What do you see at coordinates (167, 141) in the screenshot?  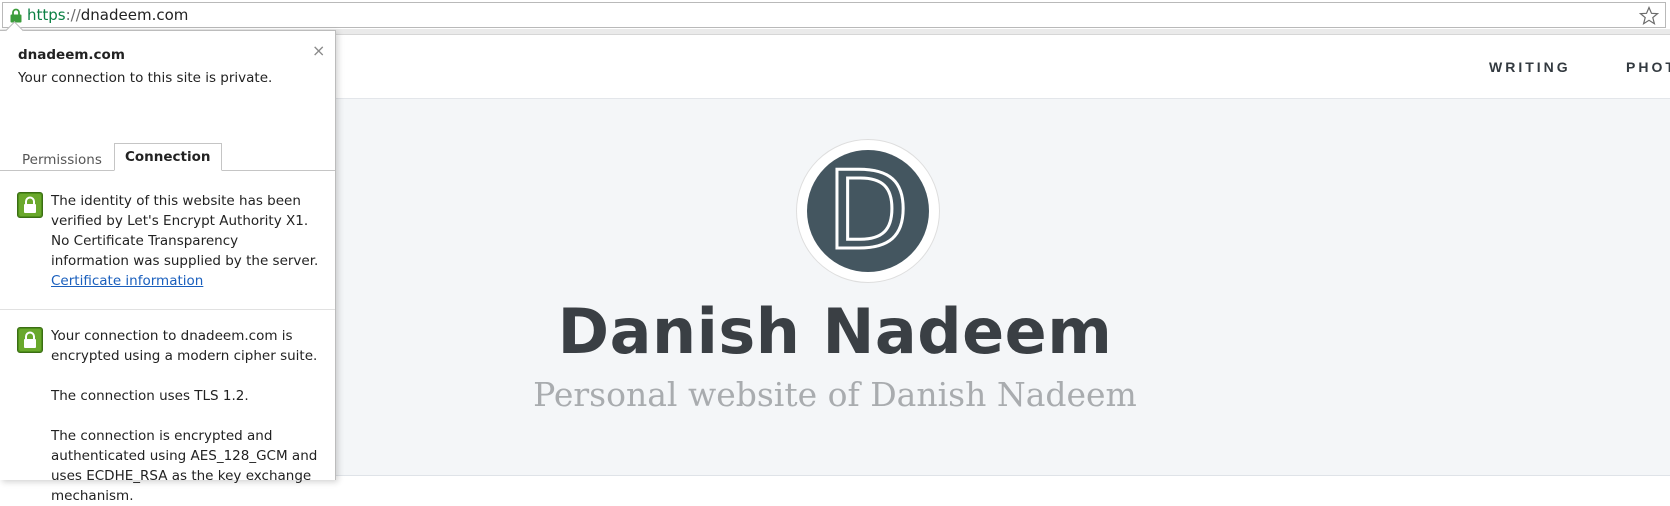 I see `popup-tabs: Permissions Connection` at bounding box center [167, 141].